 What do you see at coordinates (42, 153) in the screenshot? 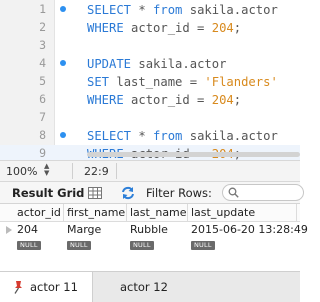
I see `line-number: 9` at bounding box center [42, 153].